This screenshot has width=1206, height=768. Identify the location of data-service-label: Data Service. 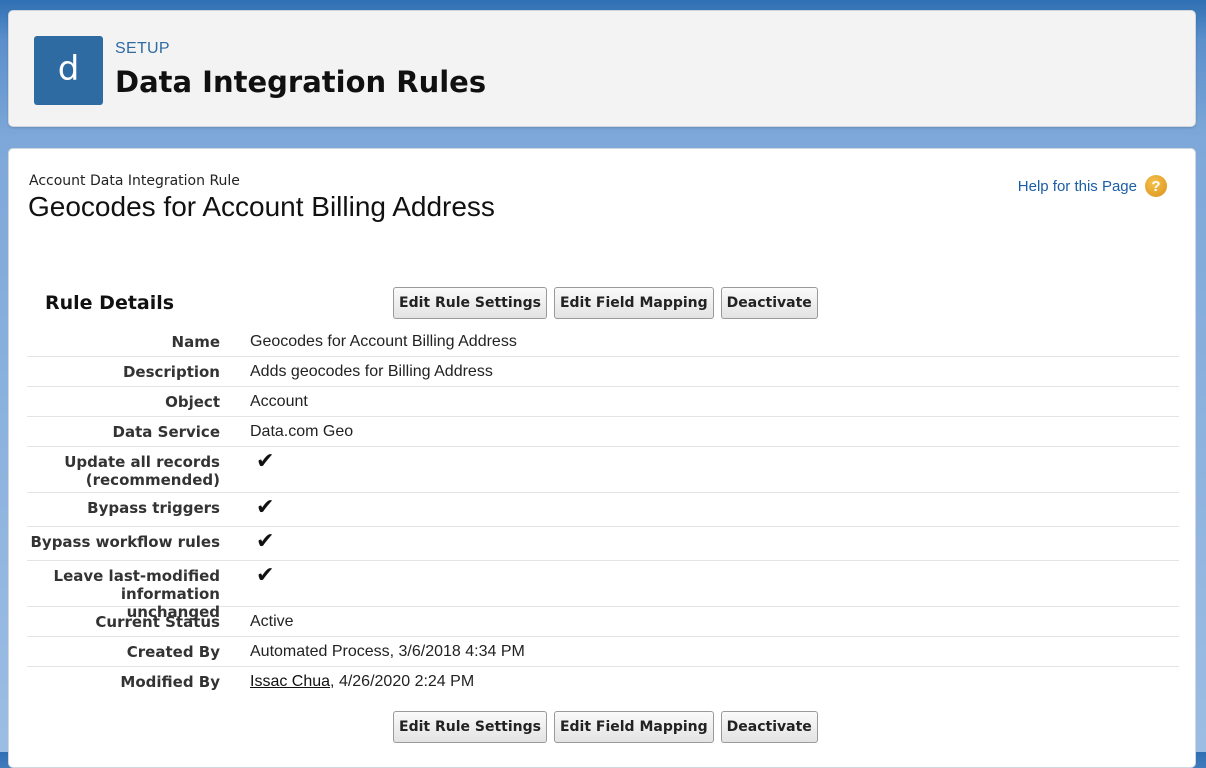
(166, 432).